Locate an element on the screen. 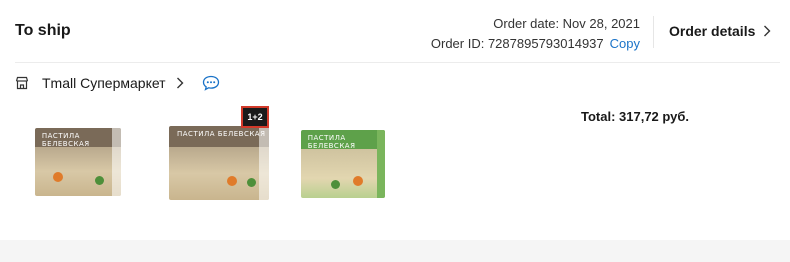 The image size is (790, 262). store-icon is located at coordinates (22, 83).